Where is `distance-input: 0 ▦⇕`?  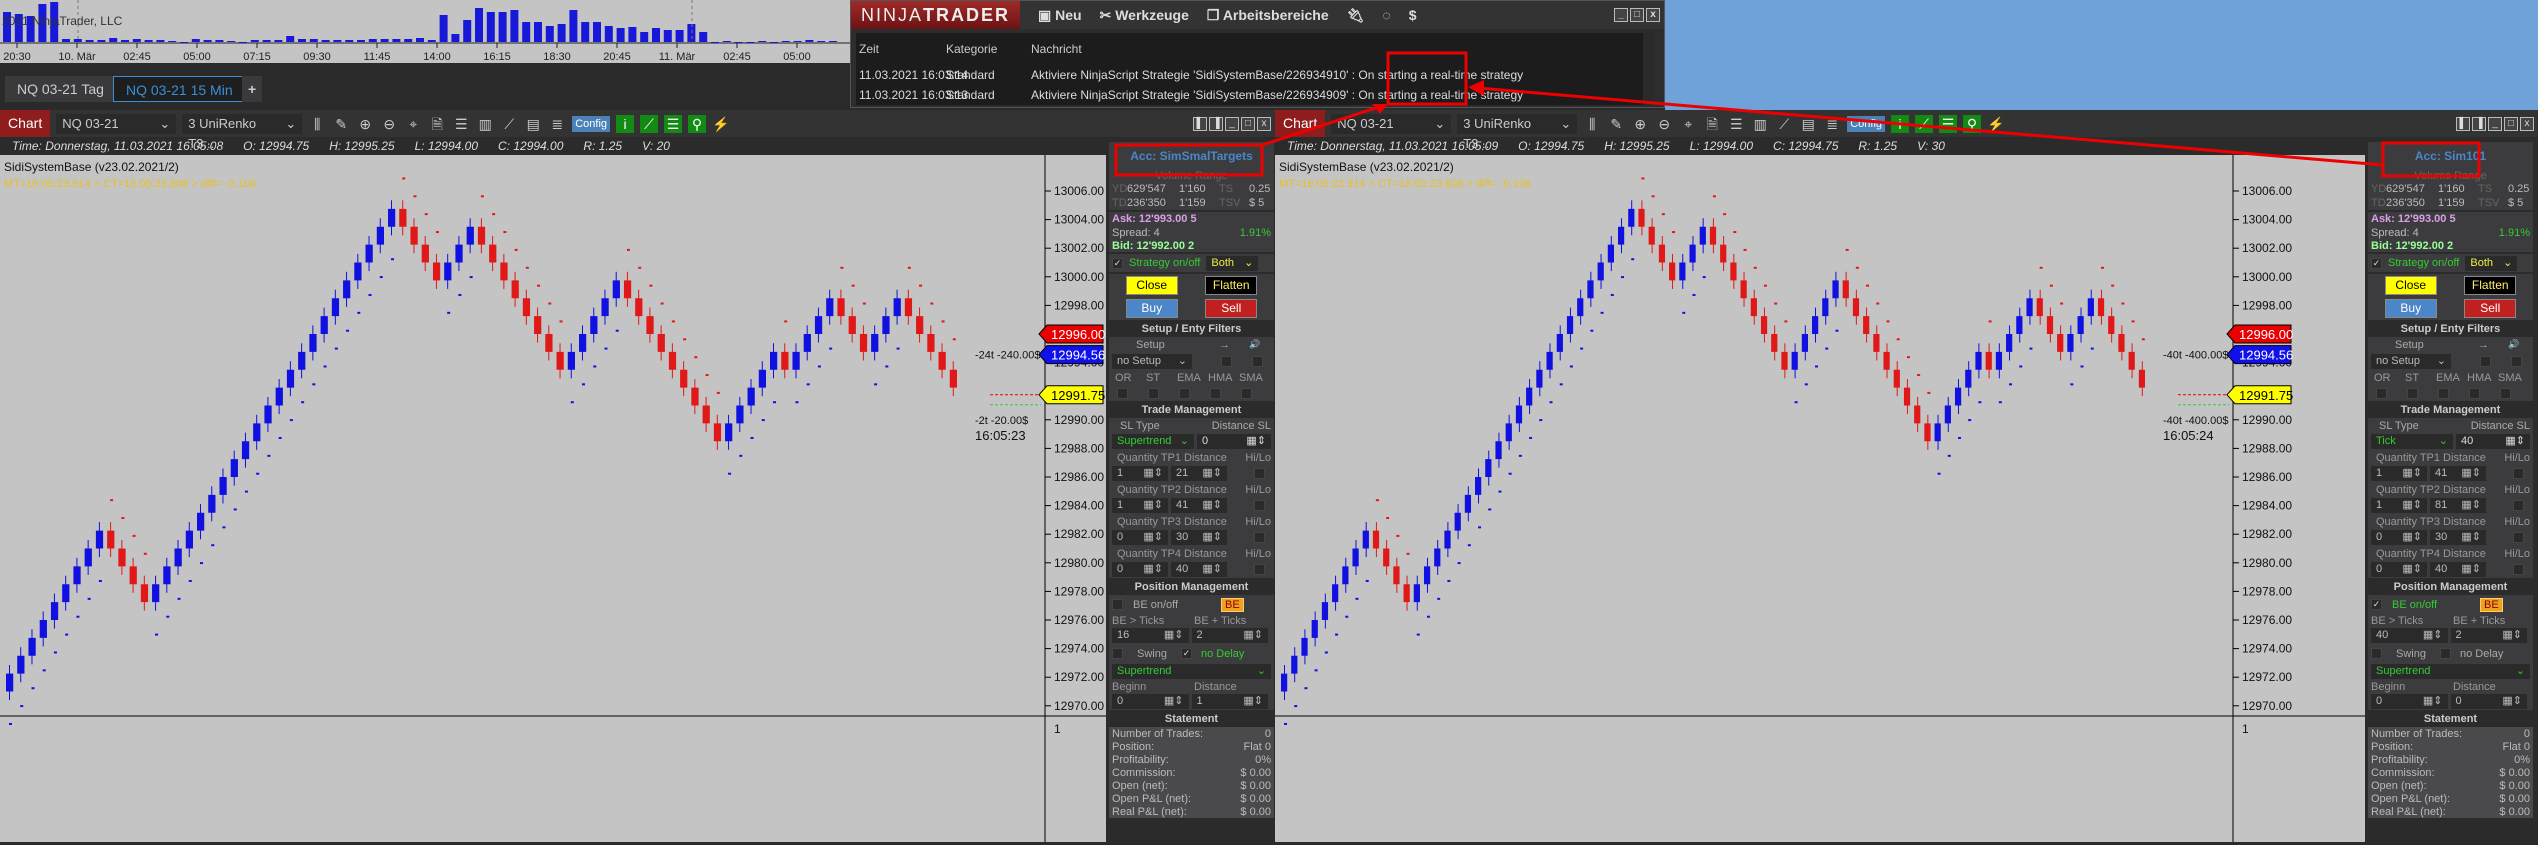
distance-input: 0 ▦⇕ is located at coordinates (2488, 701).